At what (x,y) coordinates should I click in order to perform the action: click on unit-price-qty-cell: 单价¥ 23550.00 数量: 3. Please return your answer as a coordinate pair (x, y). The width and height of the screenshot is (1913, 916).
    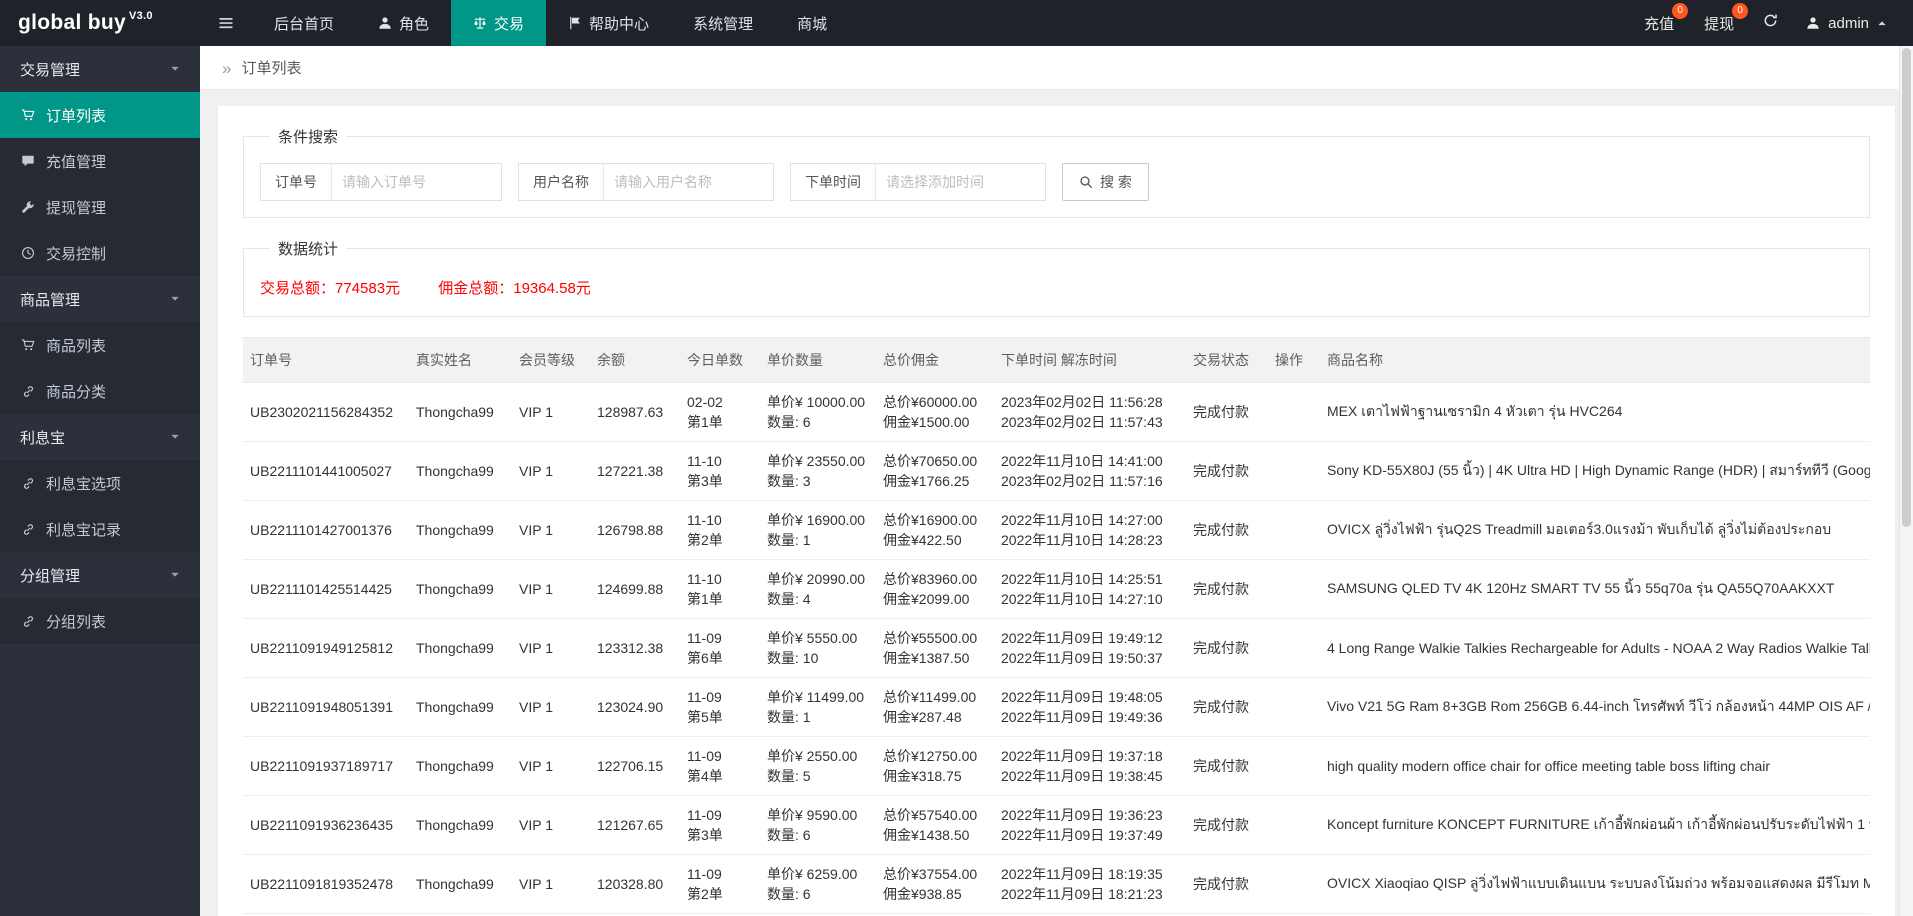
    Looking at the image, I should click on (818, 471).